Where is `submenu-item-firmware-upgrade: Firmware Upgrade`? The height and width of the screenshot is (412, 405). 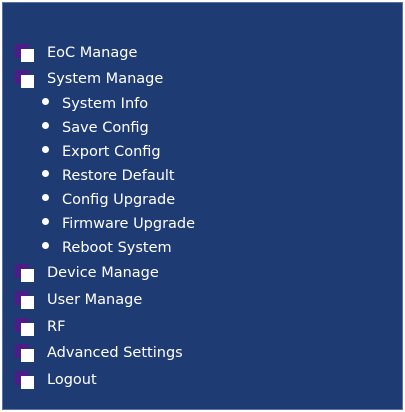 submenu-item-firmware-upgrade: Firmware Upgrade is located at coordinates (118, 224).